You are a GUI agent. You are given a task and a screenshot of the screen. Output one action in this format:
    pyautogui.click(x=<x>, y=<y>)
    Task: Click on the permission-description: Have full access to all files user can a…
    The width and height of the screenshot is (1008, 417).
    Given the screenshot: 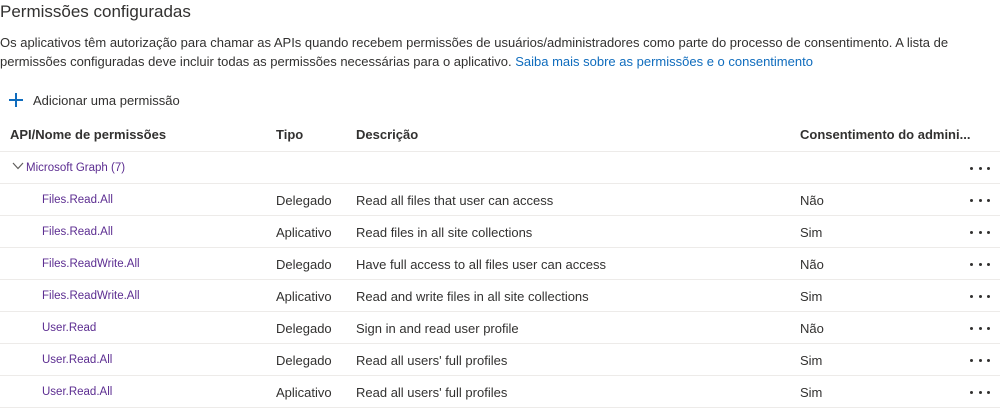 What is the action you would take?
    pyautogui.click(x=481, y=264)
    